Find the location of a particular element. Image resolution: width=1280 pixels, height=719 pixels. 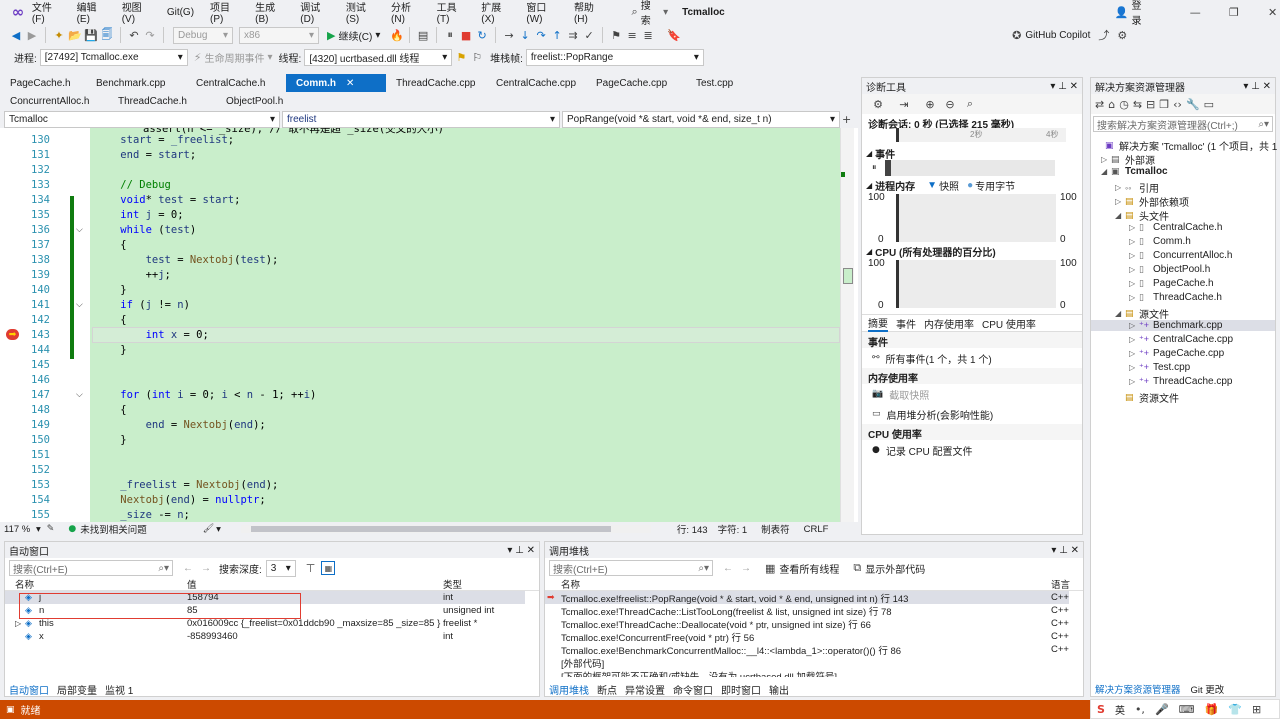

tree-item: ▷ ⁺+ ThreadCache.cpp is located at coordinates (1181, 381).